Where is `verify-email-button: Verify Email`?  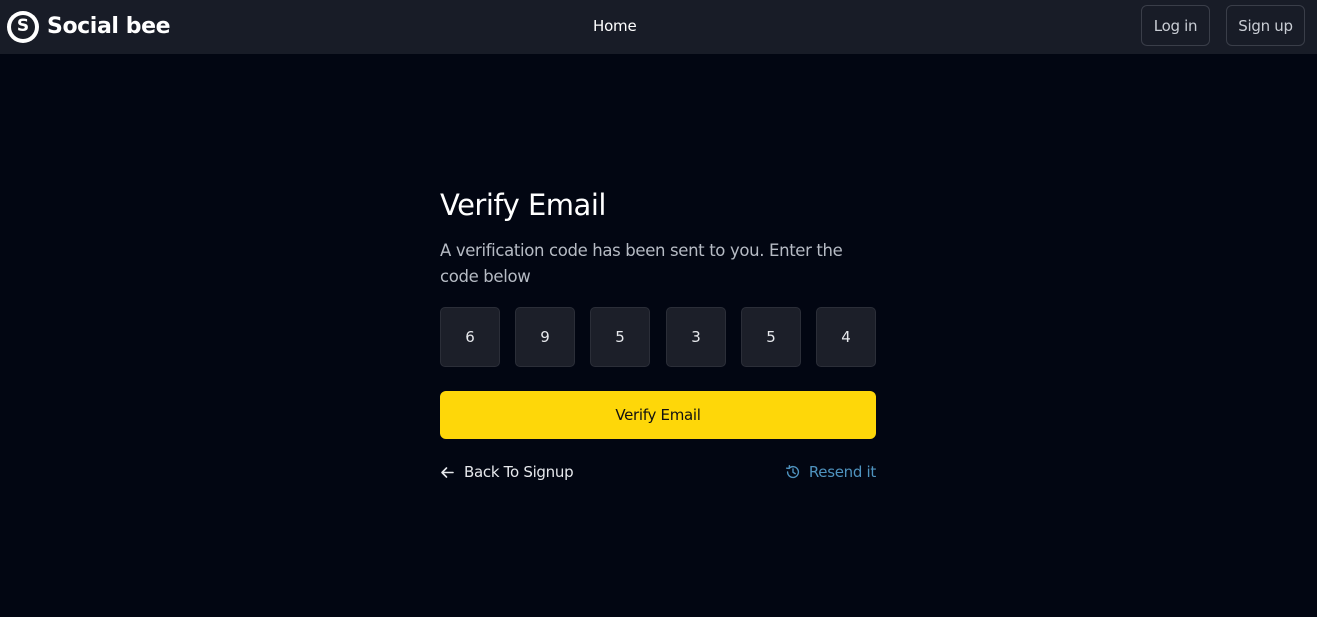 verify-email-button: Verify Email is located at coordinates (658, 415).